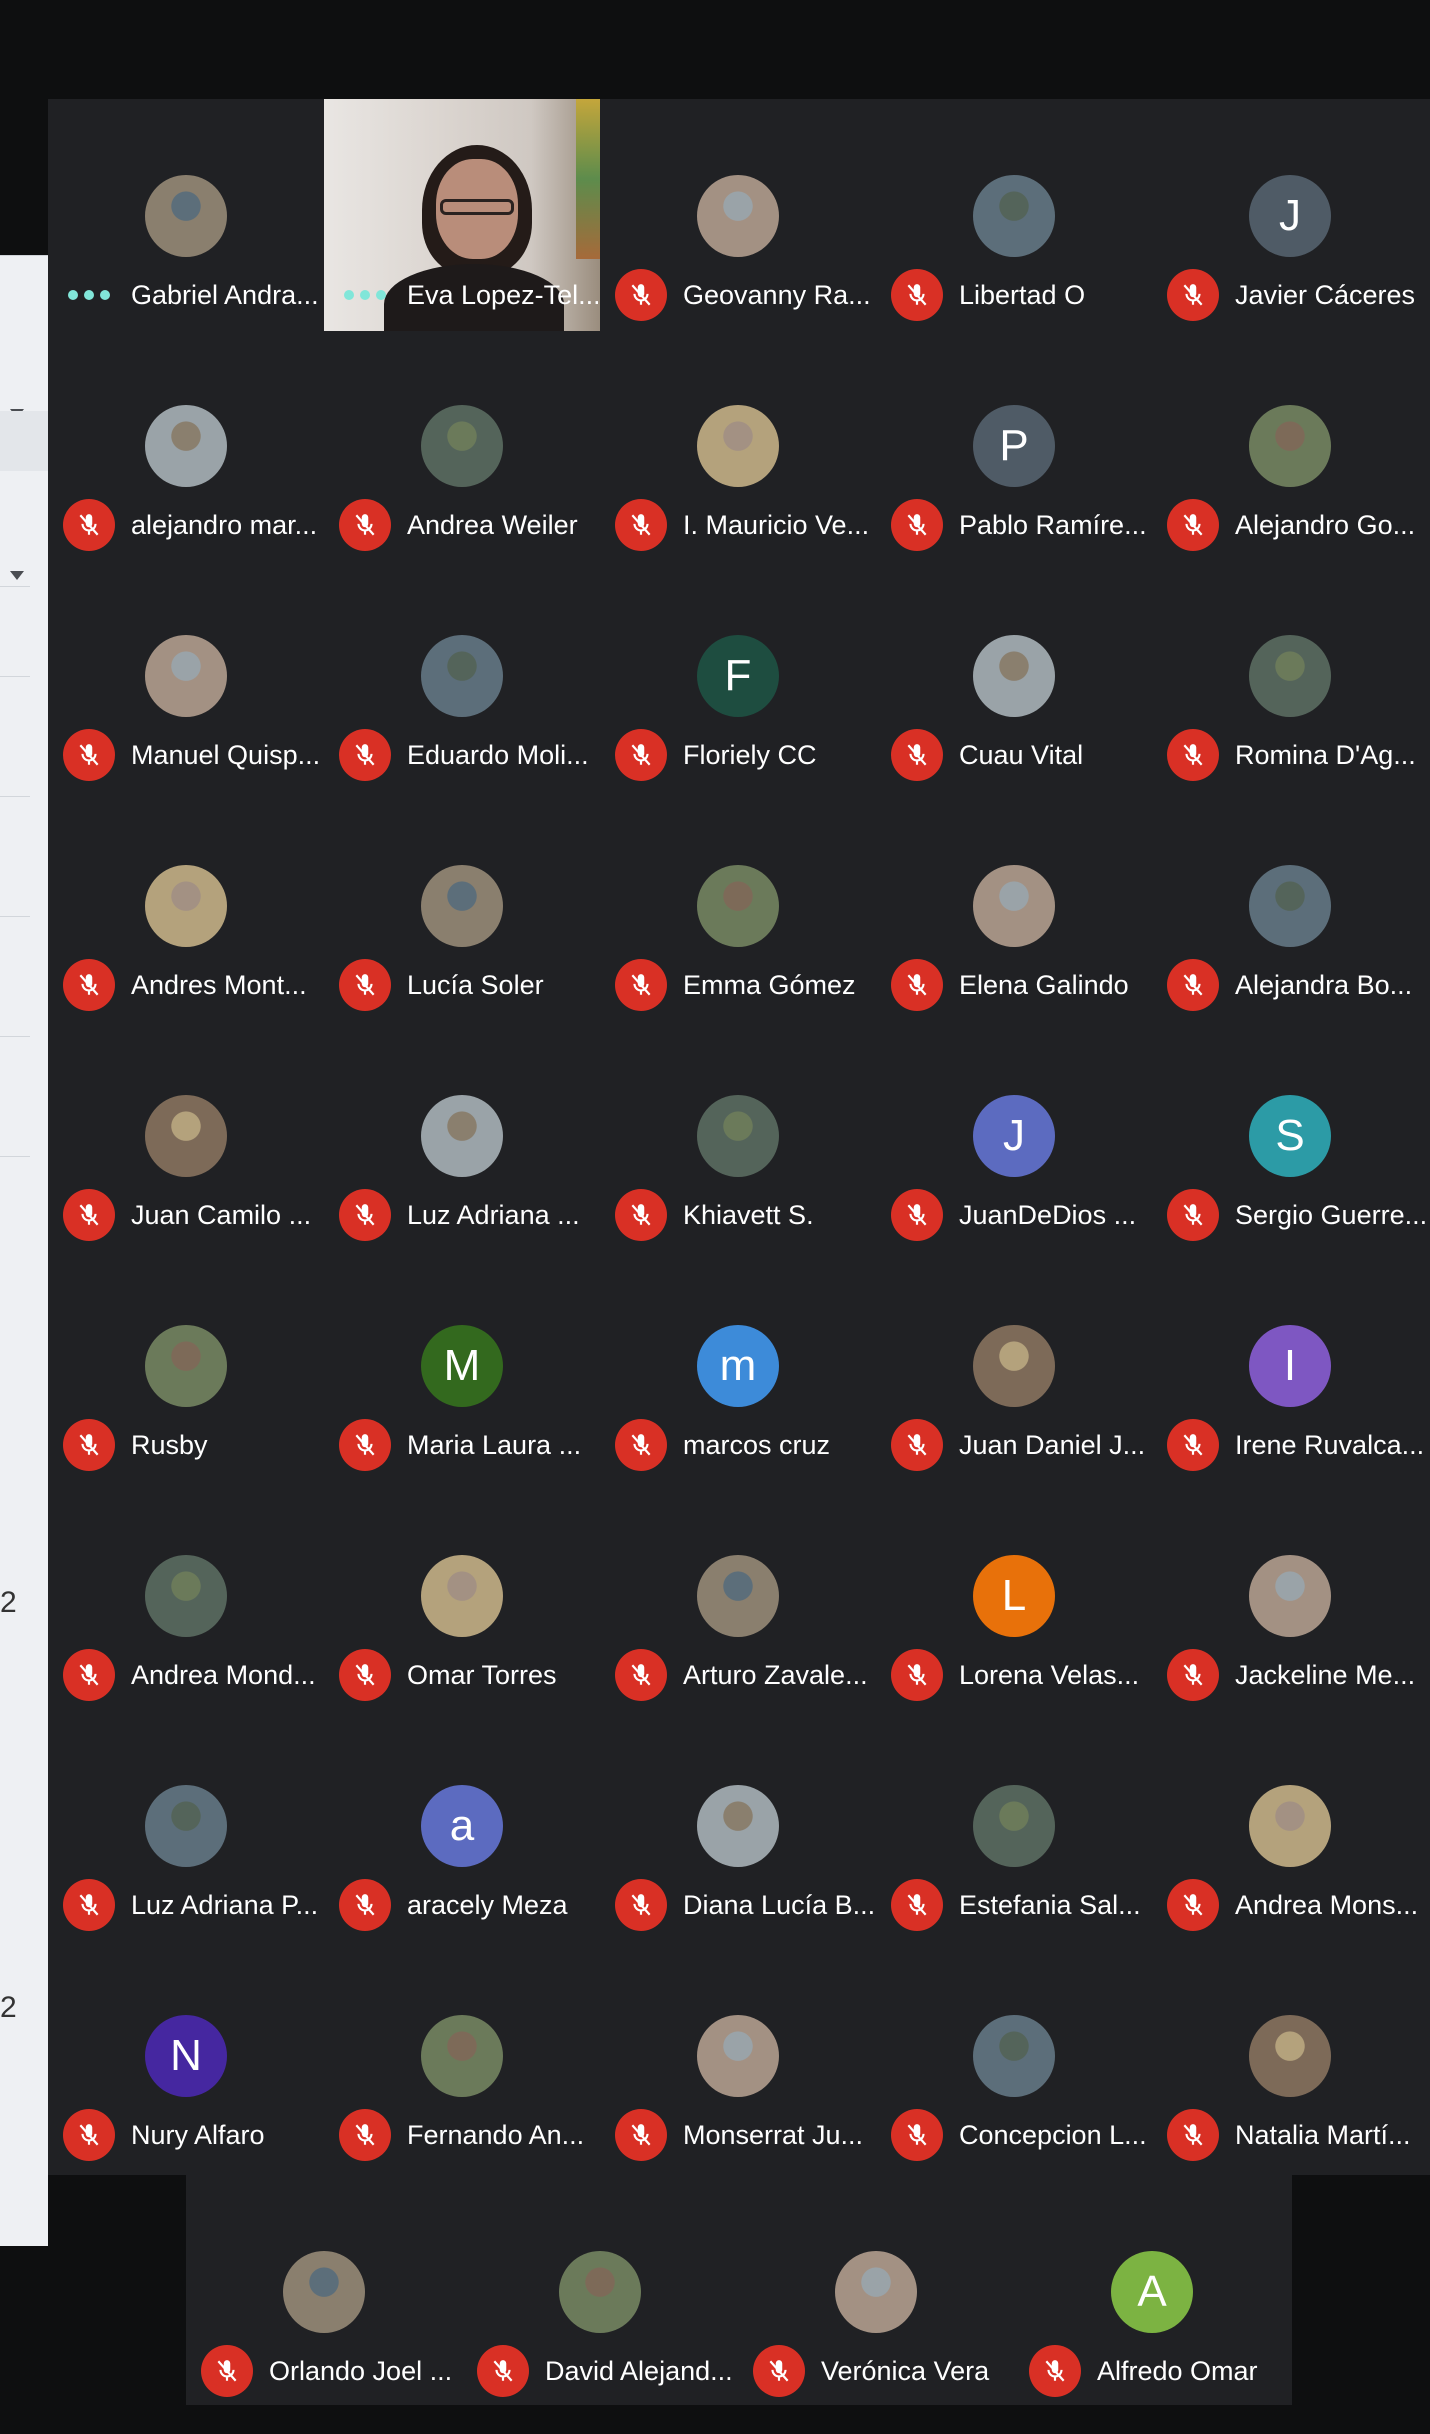 This screenshot has height=2434, width=1430. Describe the element at coordinates (17, 575) in the screenshot. I see `dropdown-arrow-icon` at that location.